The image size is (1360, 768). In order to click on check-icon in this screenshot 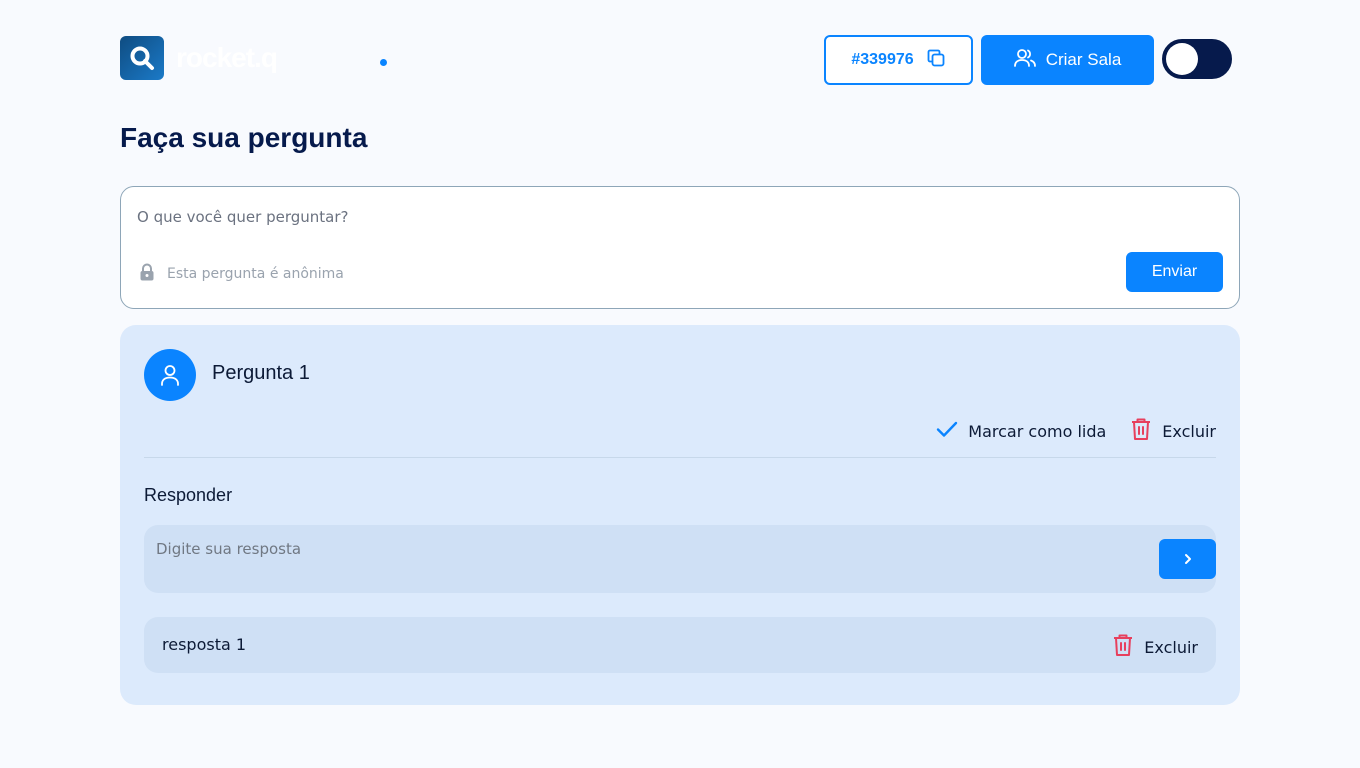, I will do `click(947, 431)`.